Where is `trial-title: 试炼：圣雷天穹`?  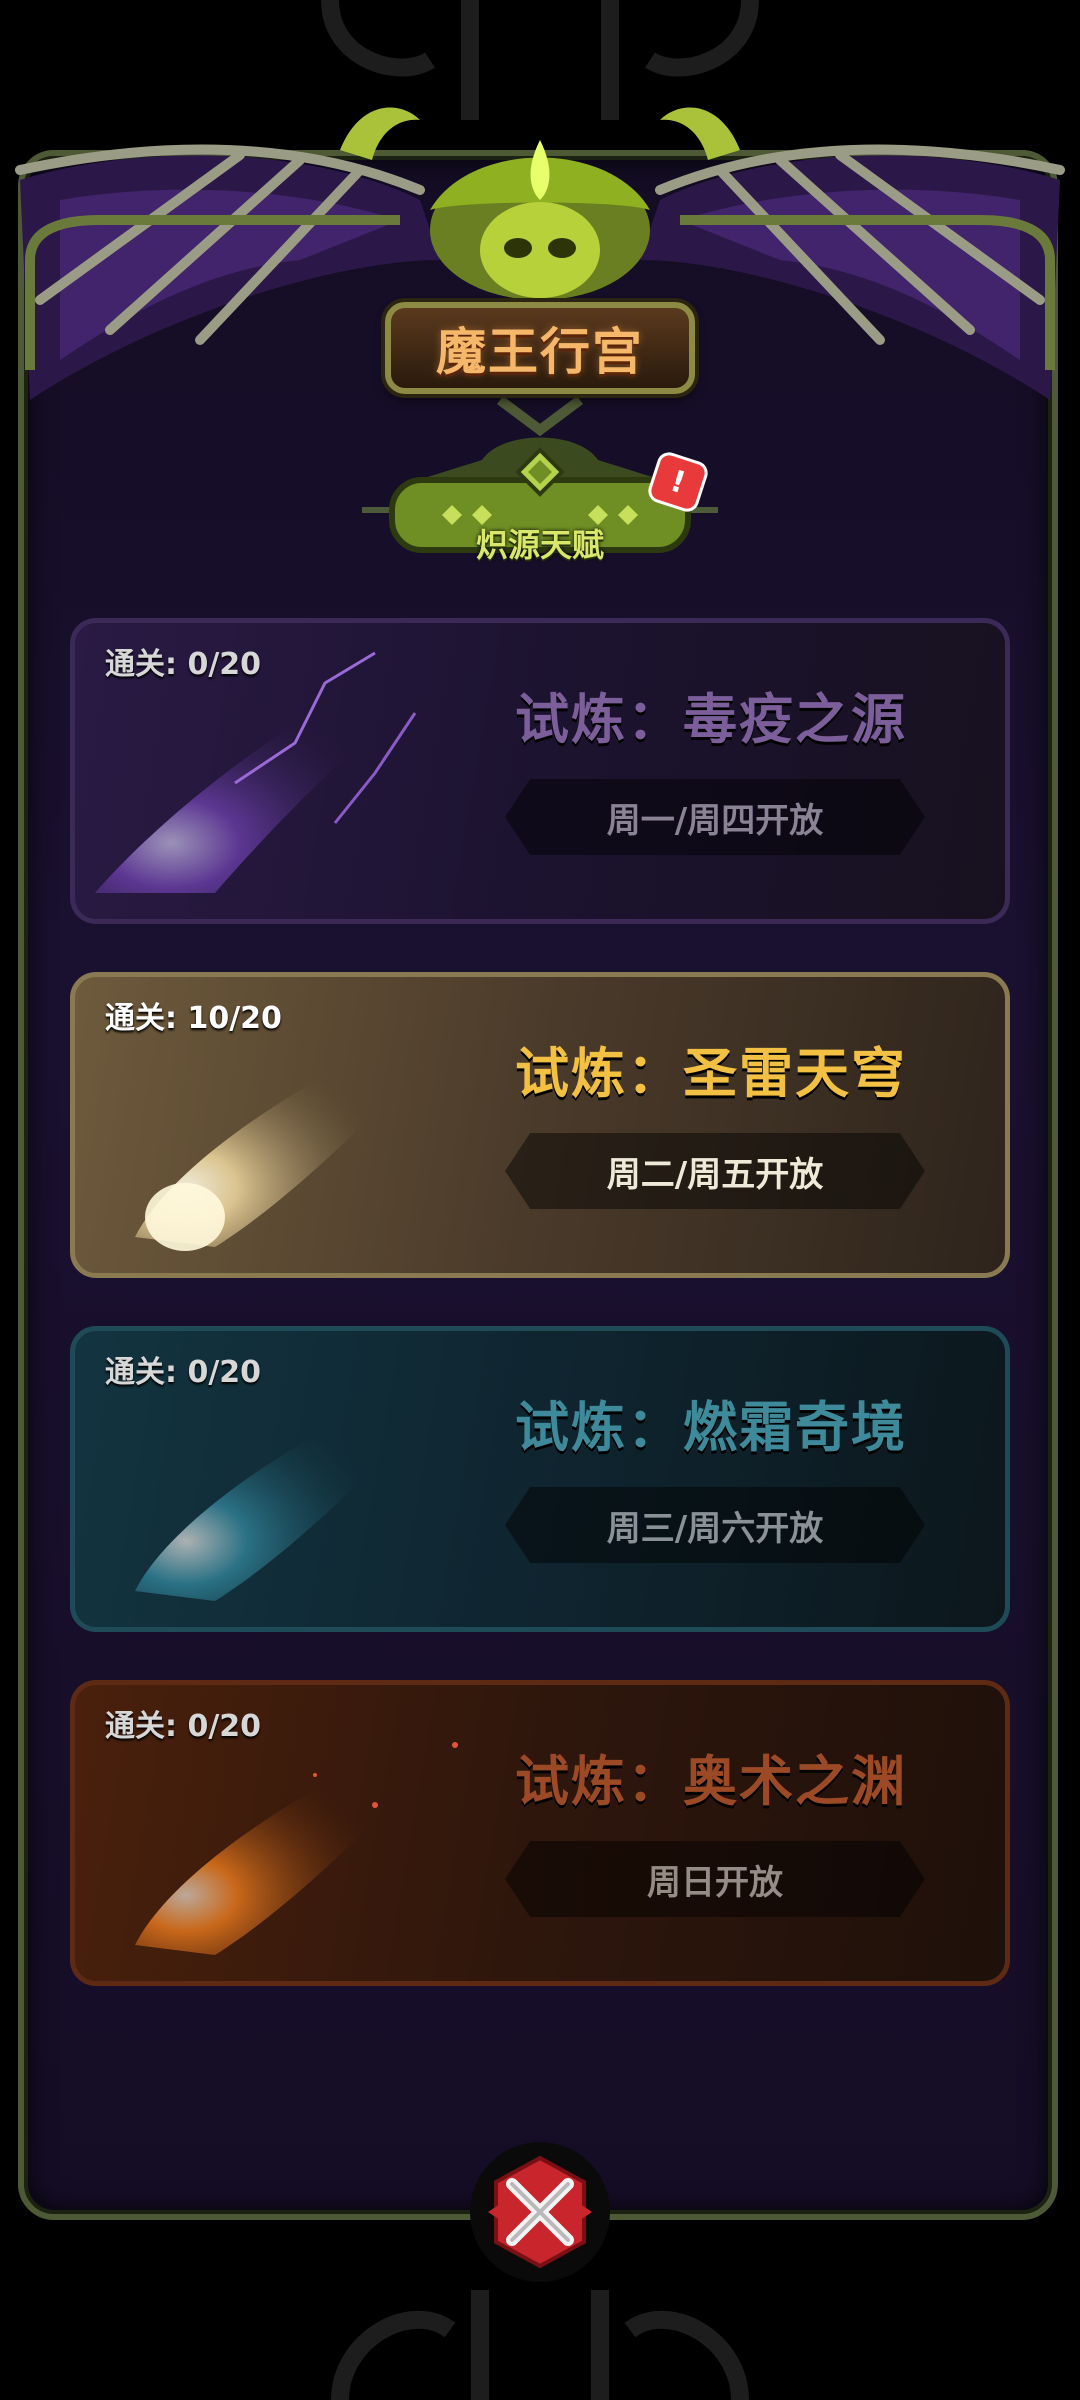
trial-title: 试炼：圣雷天穹 is located at coordinates (711, 1073).